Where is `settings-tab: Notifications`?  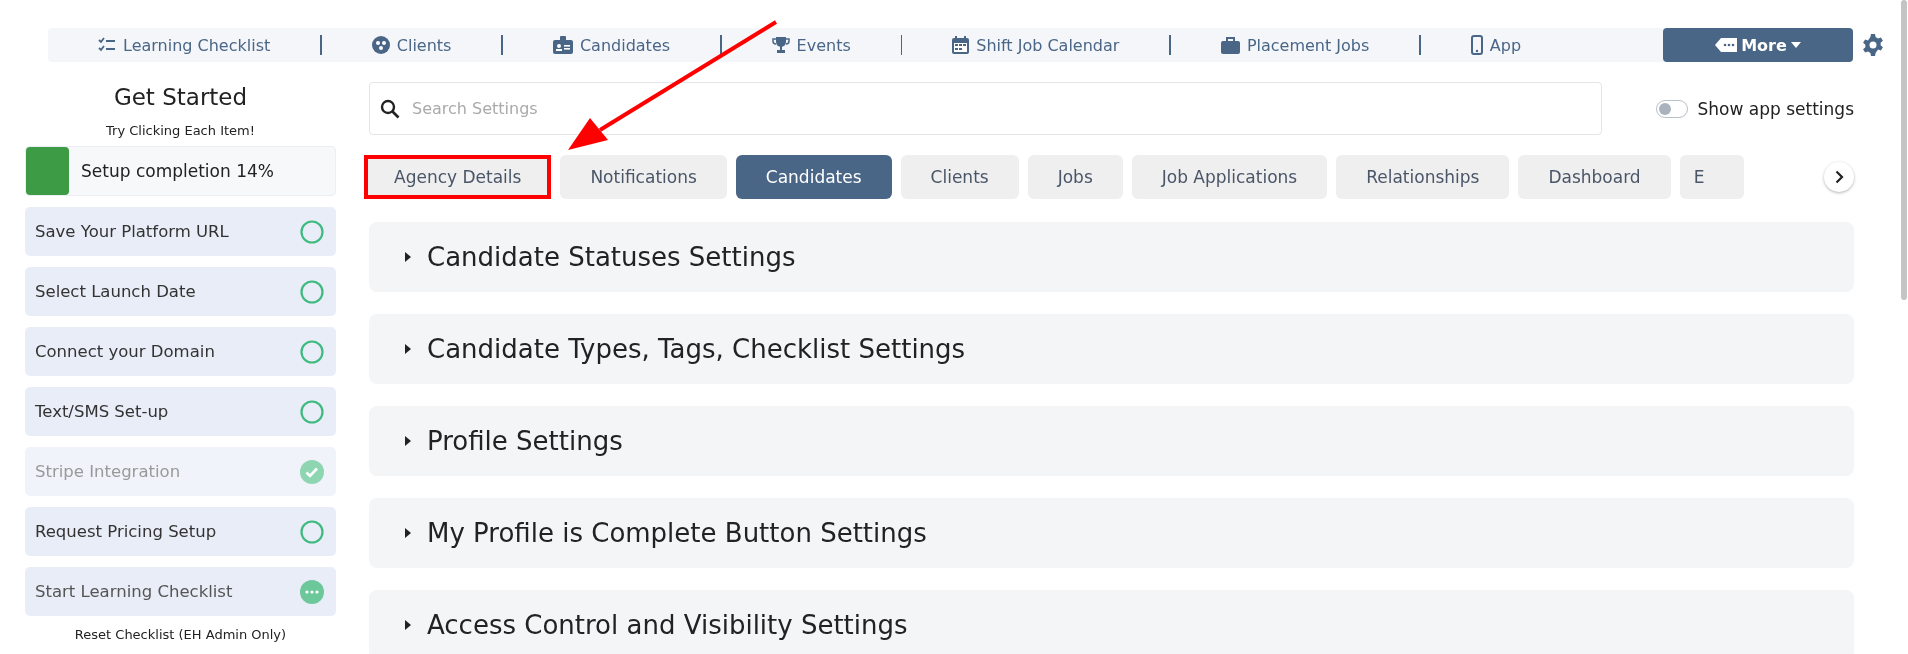 settings-tab: Notifications is located at coordinates (643, 177).